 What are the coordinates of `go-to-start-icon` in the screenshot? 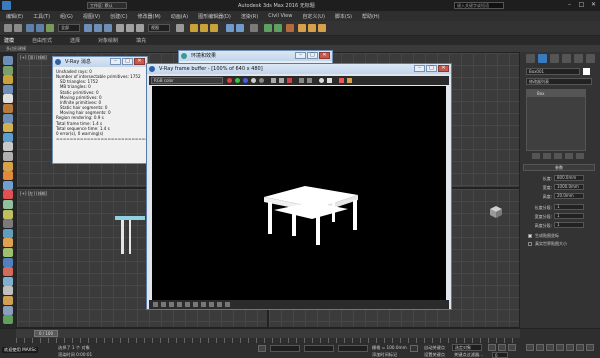 It's located at (492, 347).